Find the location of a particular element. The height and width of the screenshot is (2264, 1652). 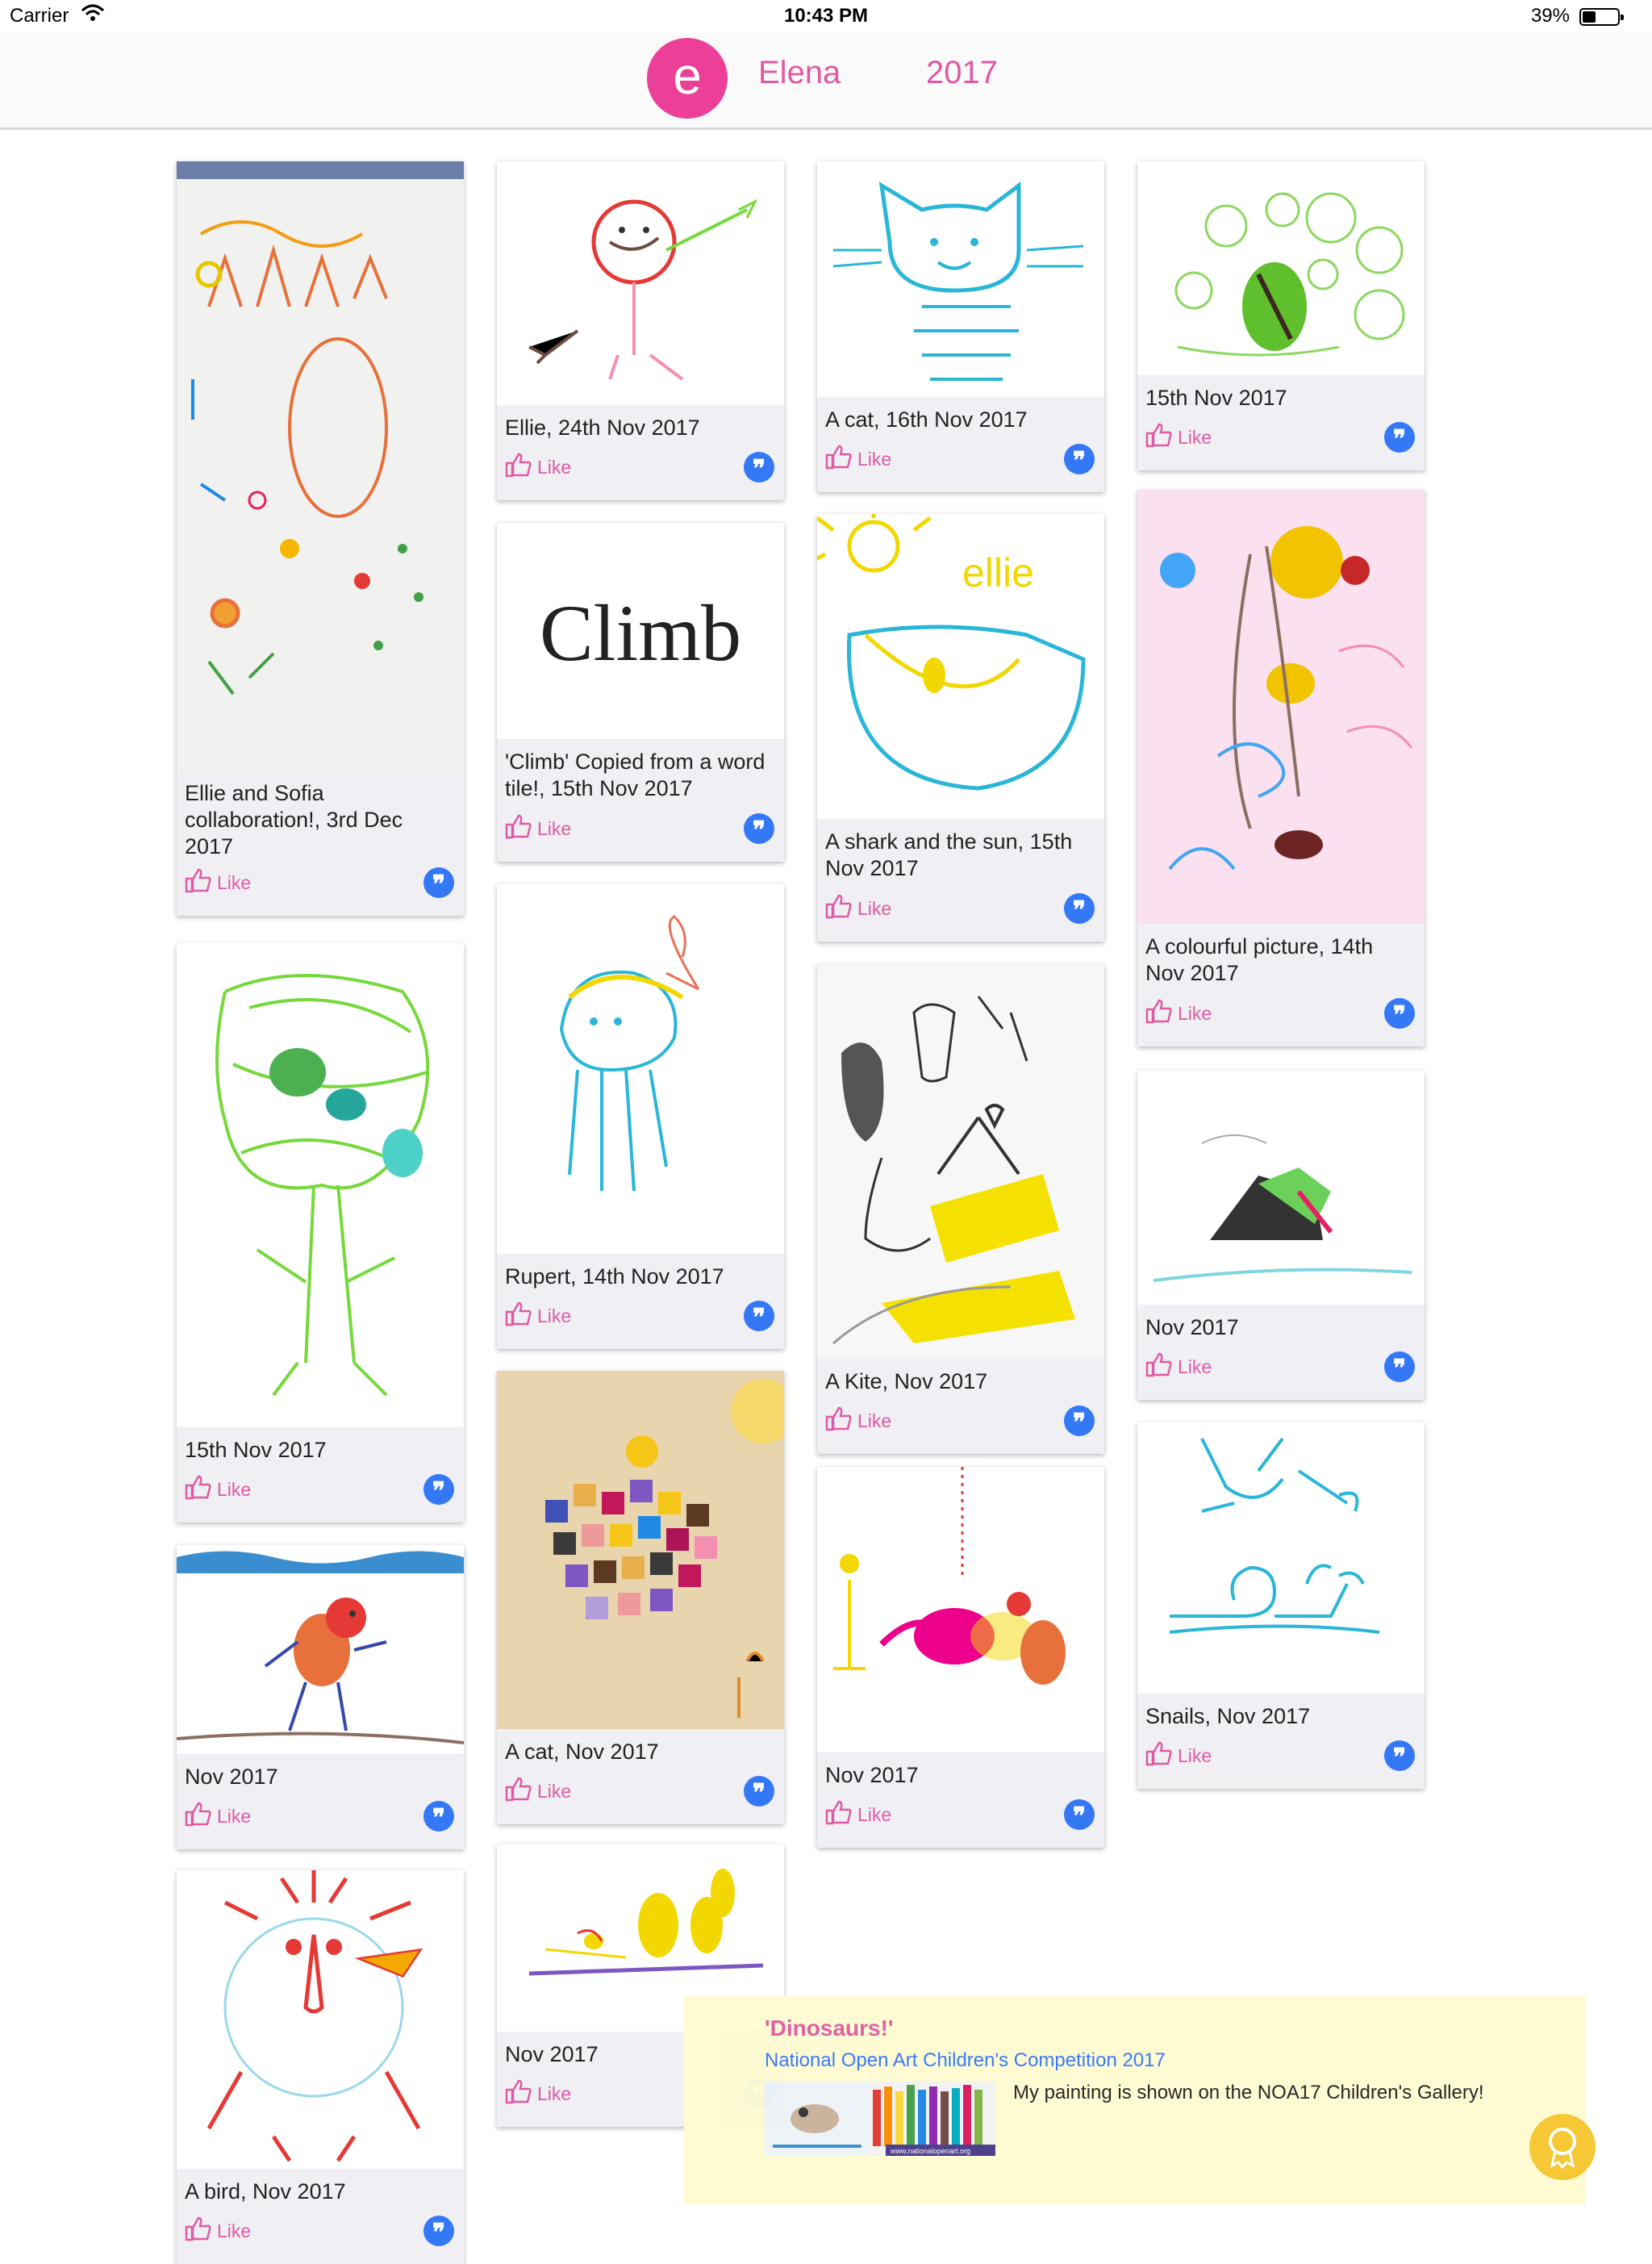

banner-thumbnail: www.nationalopenart.org is located at coordinates (880, 2119).